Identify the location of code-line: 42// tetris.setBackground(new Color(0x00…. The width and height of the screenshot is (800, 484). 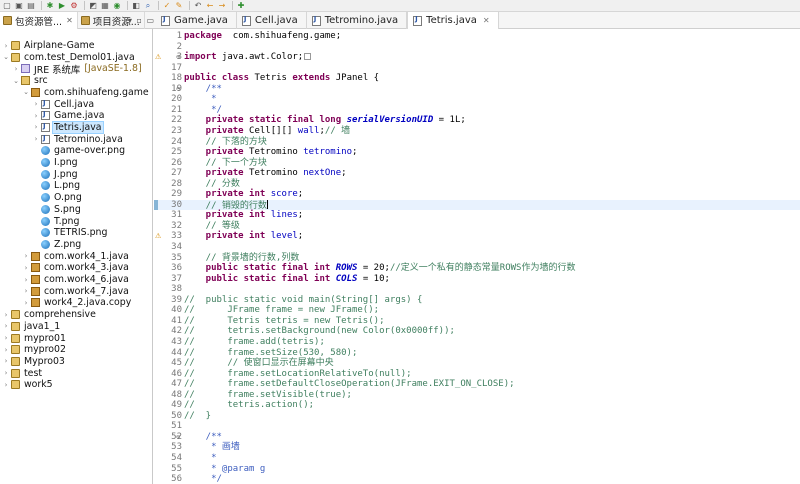
(477, 331).